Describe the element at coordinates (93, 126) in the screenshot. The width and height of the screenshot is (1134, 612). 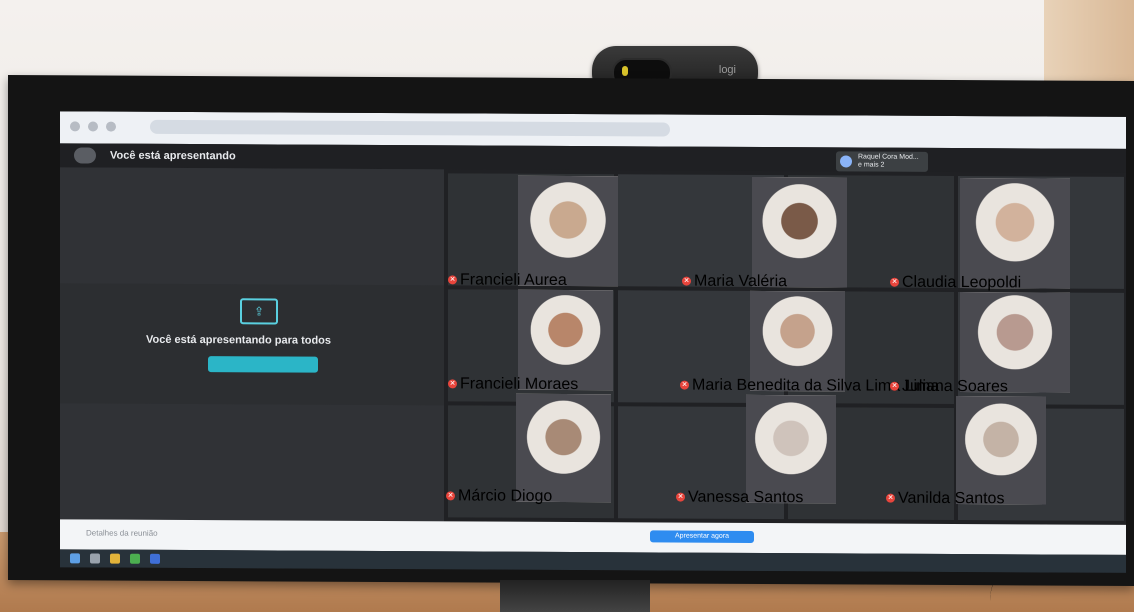
I see `forward-icon` at that location.